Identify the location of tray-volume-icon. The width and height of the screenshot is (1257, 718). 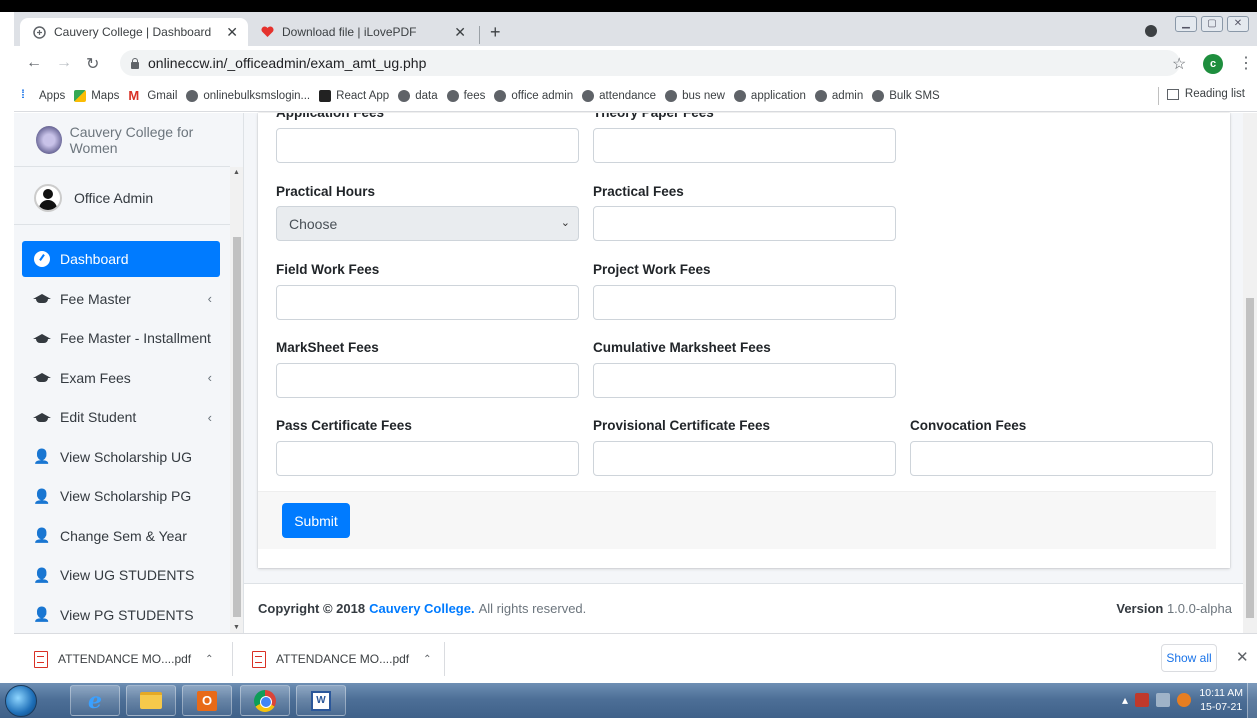
(1184, 700).